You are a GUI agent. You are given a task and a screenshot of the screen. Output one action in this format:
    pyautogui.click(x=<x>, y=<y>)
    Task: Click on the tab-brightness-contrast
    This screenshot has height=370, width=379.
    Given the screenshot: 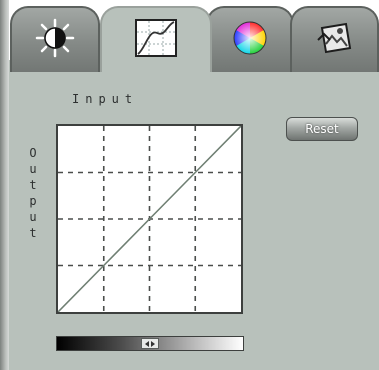 What is the action you would take?
    pyautogui.click(x=55, y=39)
    